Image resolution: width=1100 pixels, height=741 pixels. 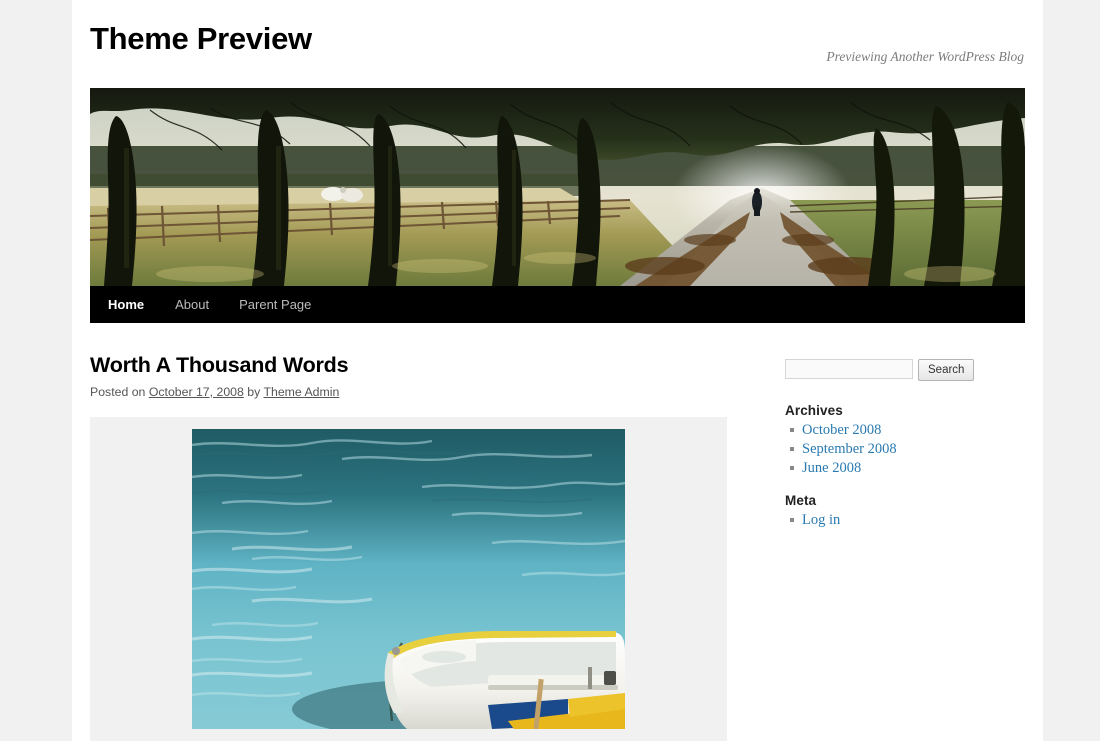 I want to click on meta-link-log-in: Log in, so click(x=821, y=520).